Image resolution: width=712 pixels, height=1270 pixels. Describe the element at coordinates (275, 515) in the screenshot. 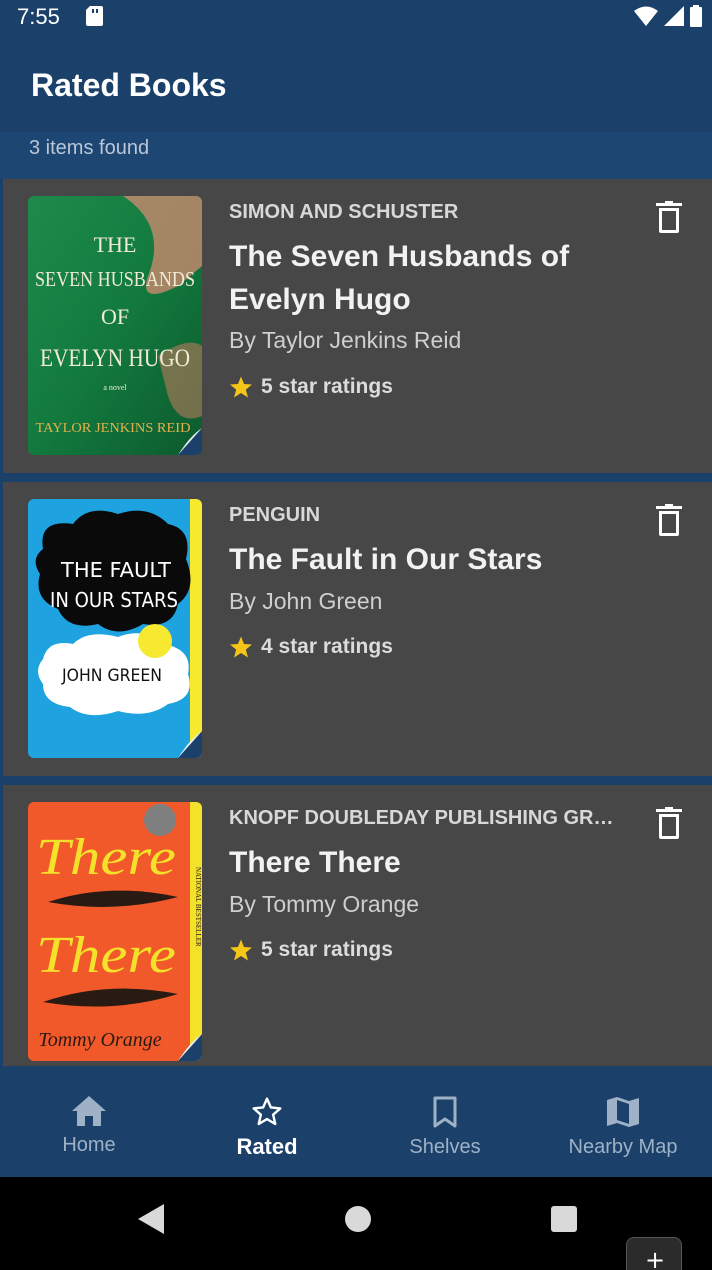

I see `book-publisher: PENGUIN` at that location.